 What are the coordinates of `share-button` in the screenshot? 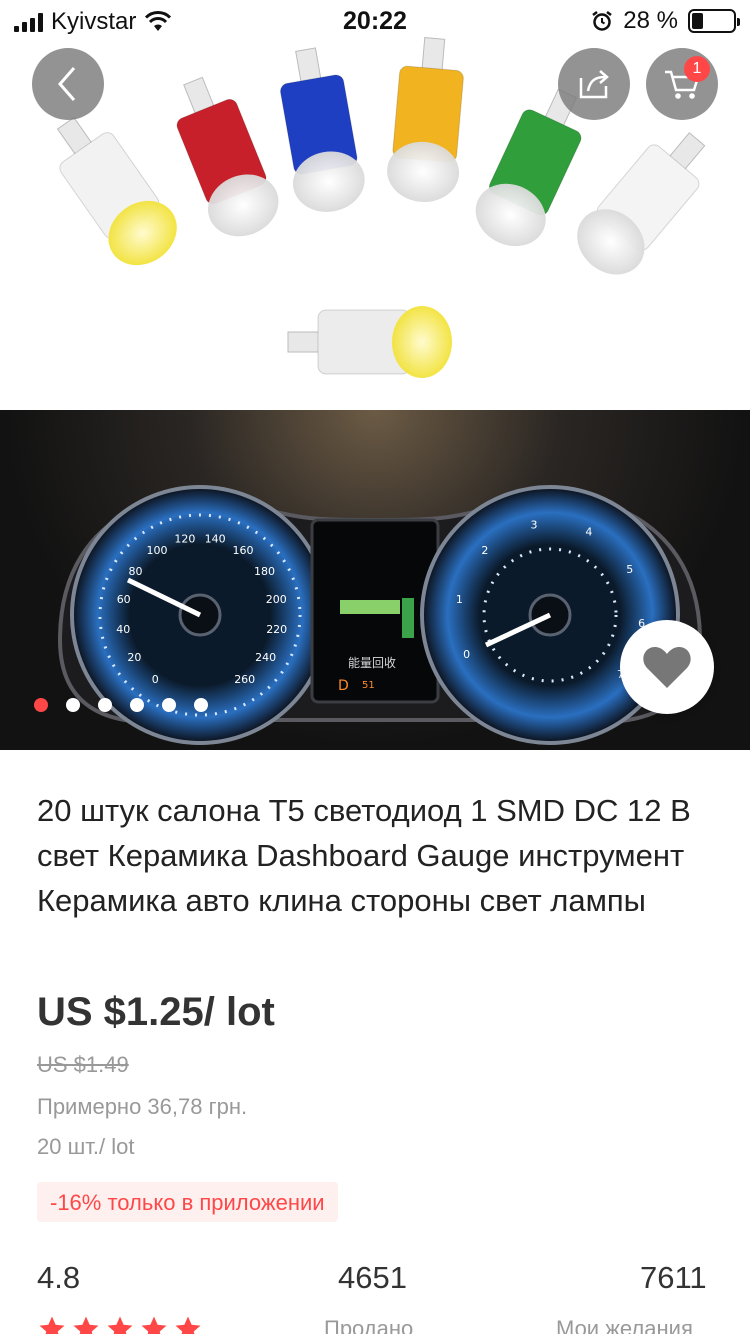 It's located at (594, 84).